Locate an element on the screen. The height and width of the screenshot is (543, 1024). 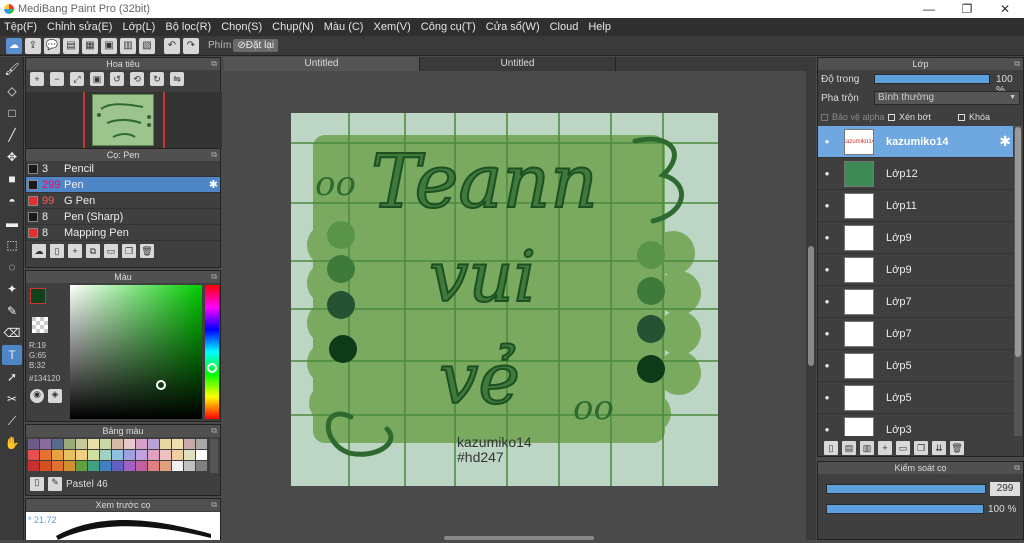
select-tool-icon: ⬚ is located at coordinates (12, 245).